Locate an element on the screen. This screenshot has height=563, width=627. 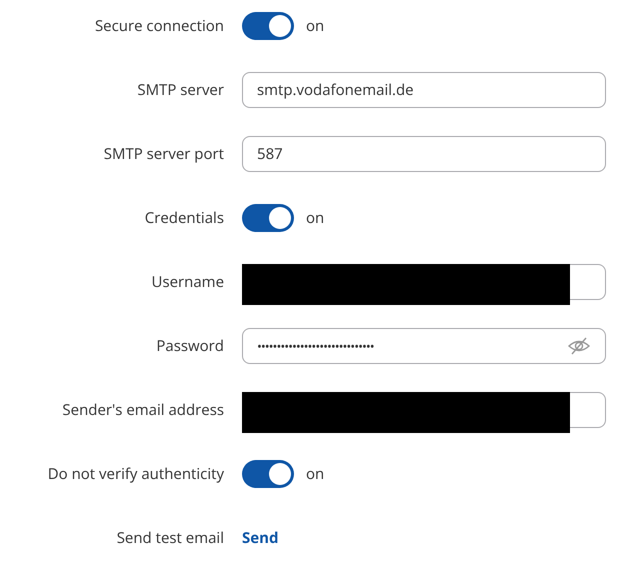
eye-slash-icon is located at coordinates (579, 346).